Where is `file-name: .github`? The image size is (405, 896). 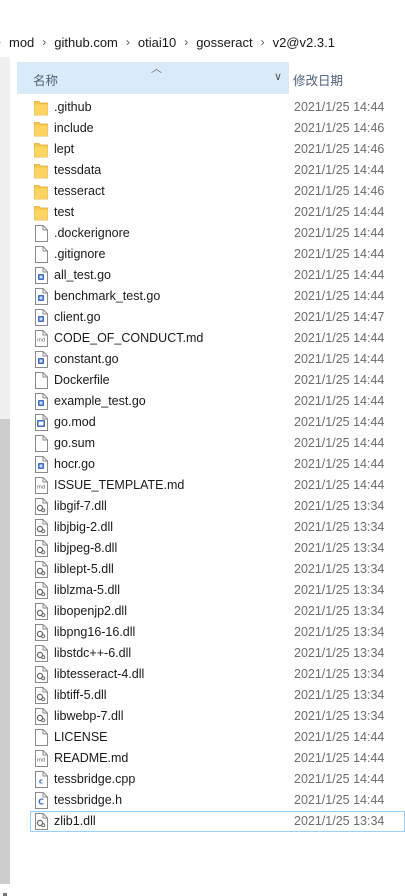 file-name: .github is located at coordinates (73, 107).